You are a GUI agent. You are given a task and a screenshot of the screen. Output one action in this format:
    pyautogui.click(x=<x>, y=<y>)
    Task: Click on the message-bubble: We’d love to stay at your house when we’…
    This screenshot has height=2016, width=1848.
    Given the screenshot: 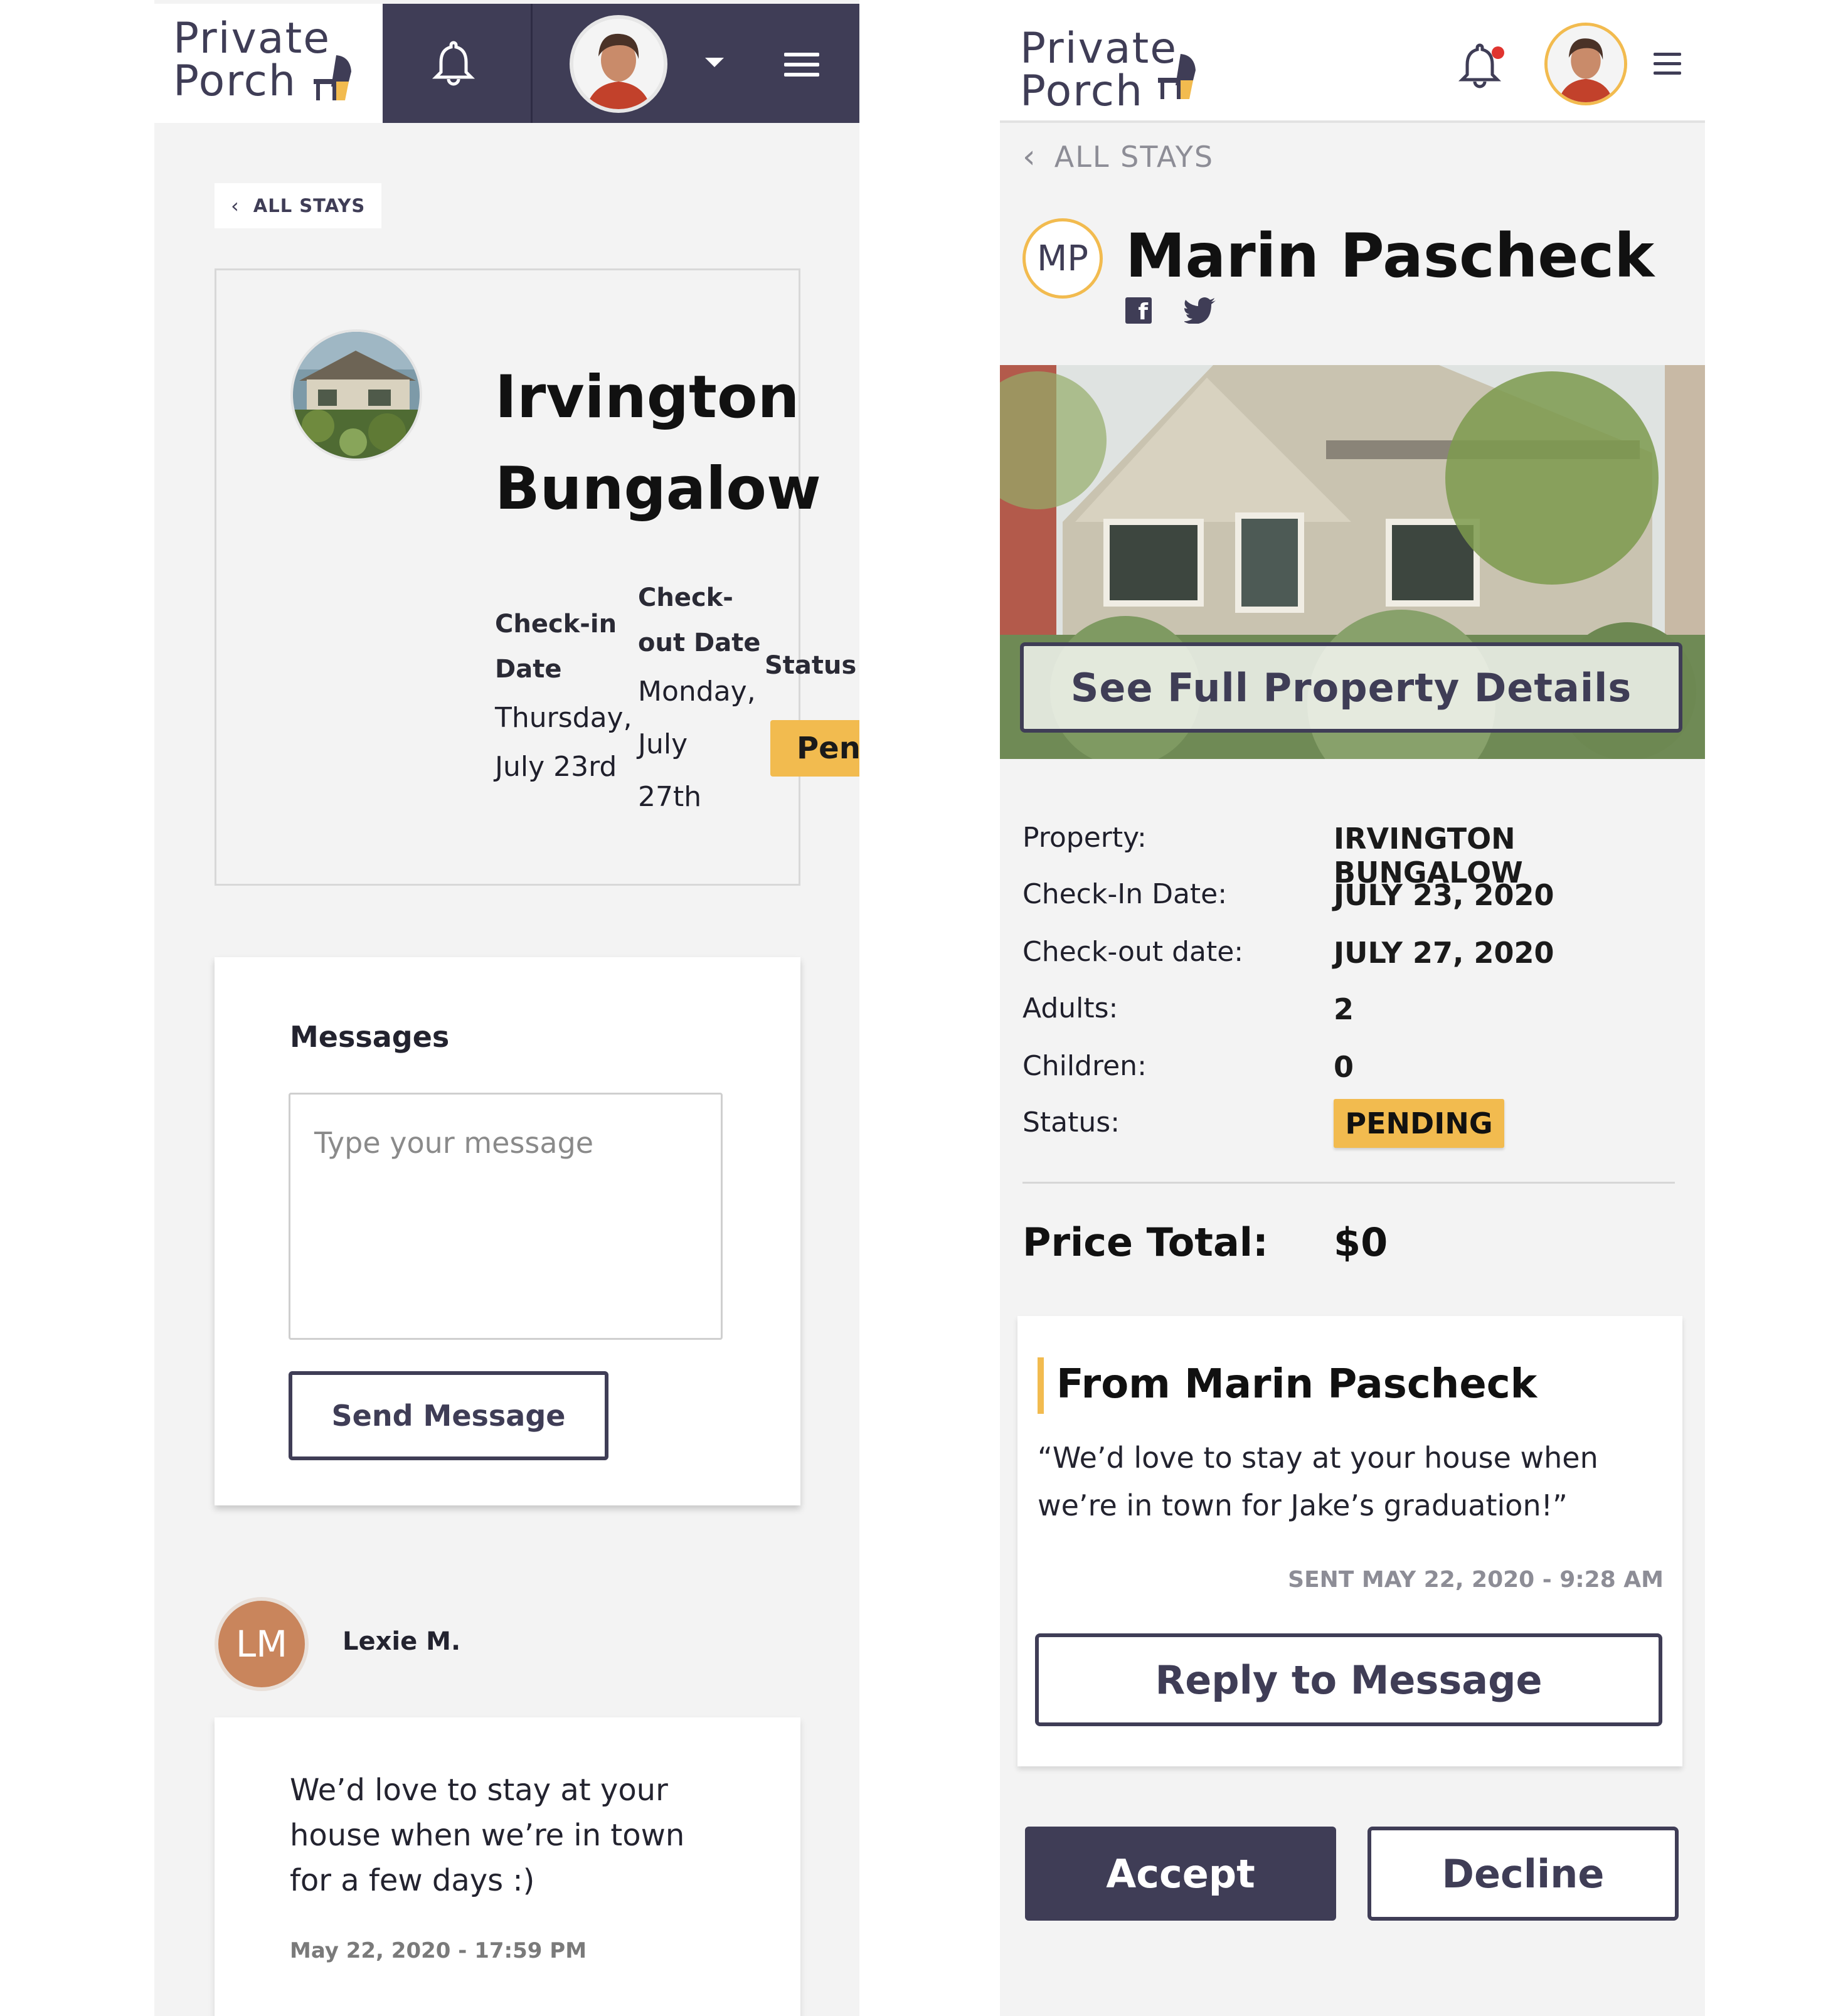 What is the action you would take?
    pyautogui.click(x=507, y=1867)
    